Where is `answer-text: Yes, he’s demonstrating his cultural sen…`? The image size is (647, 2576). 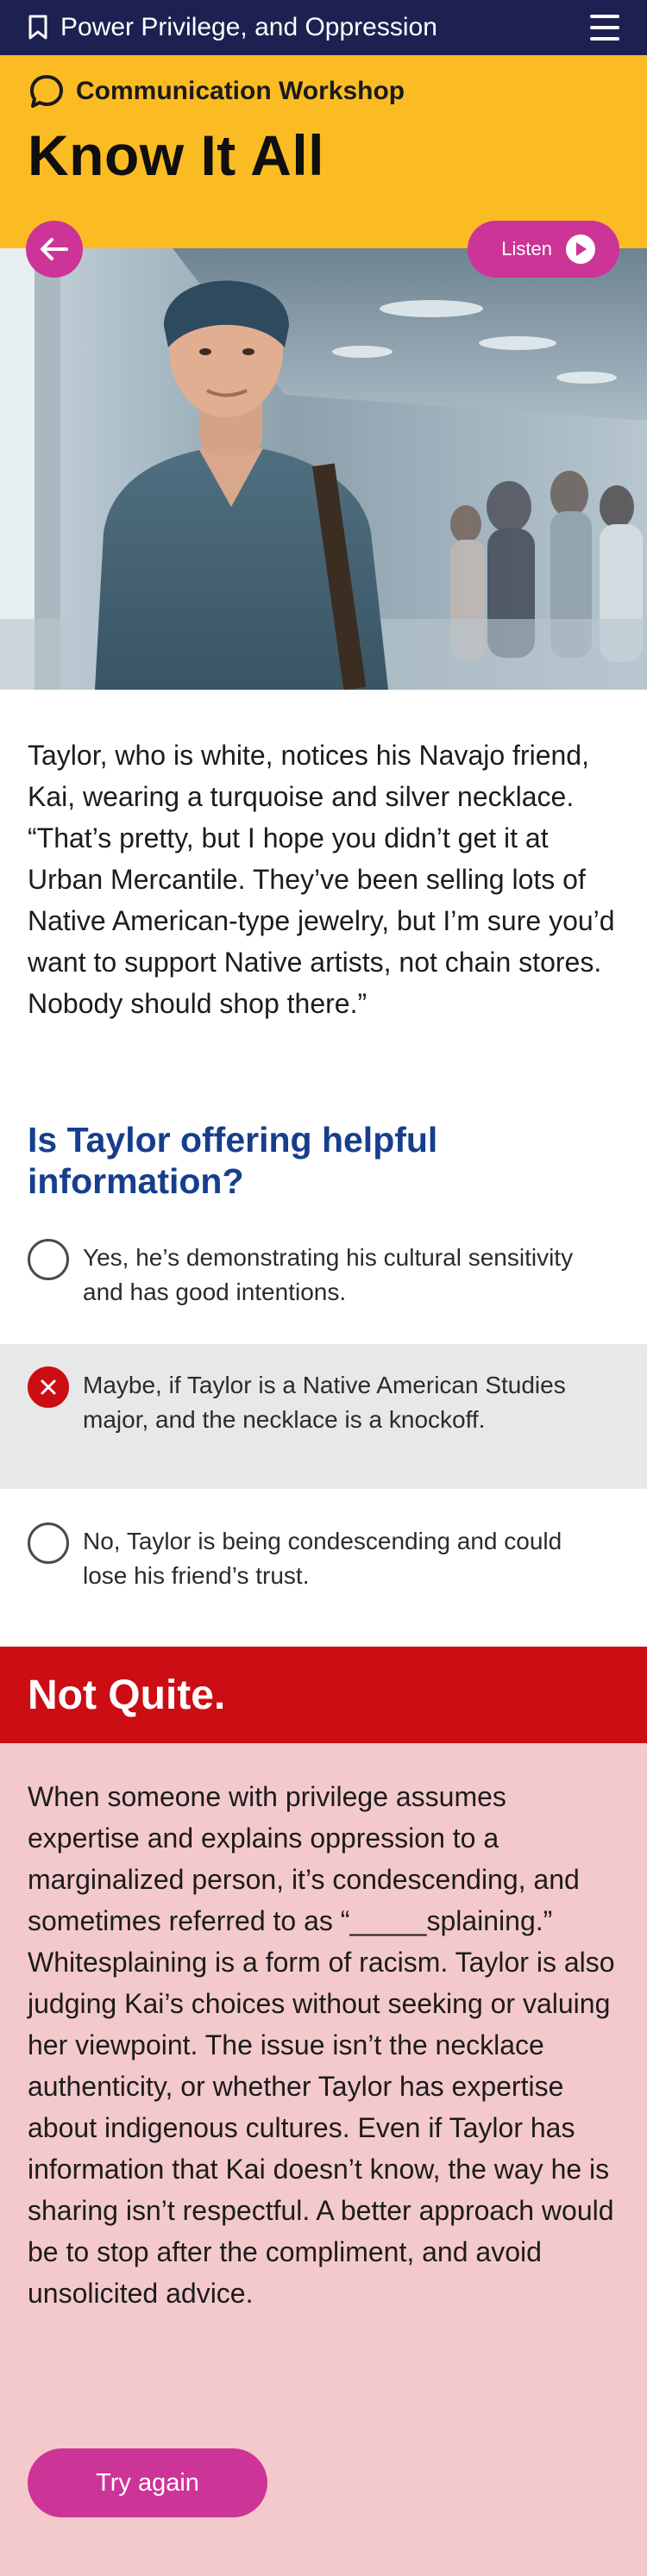 answer-text: Yes, he’s demonstrating his cultural sen… is located at coordinates (329, 1274).